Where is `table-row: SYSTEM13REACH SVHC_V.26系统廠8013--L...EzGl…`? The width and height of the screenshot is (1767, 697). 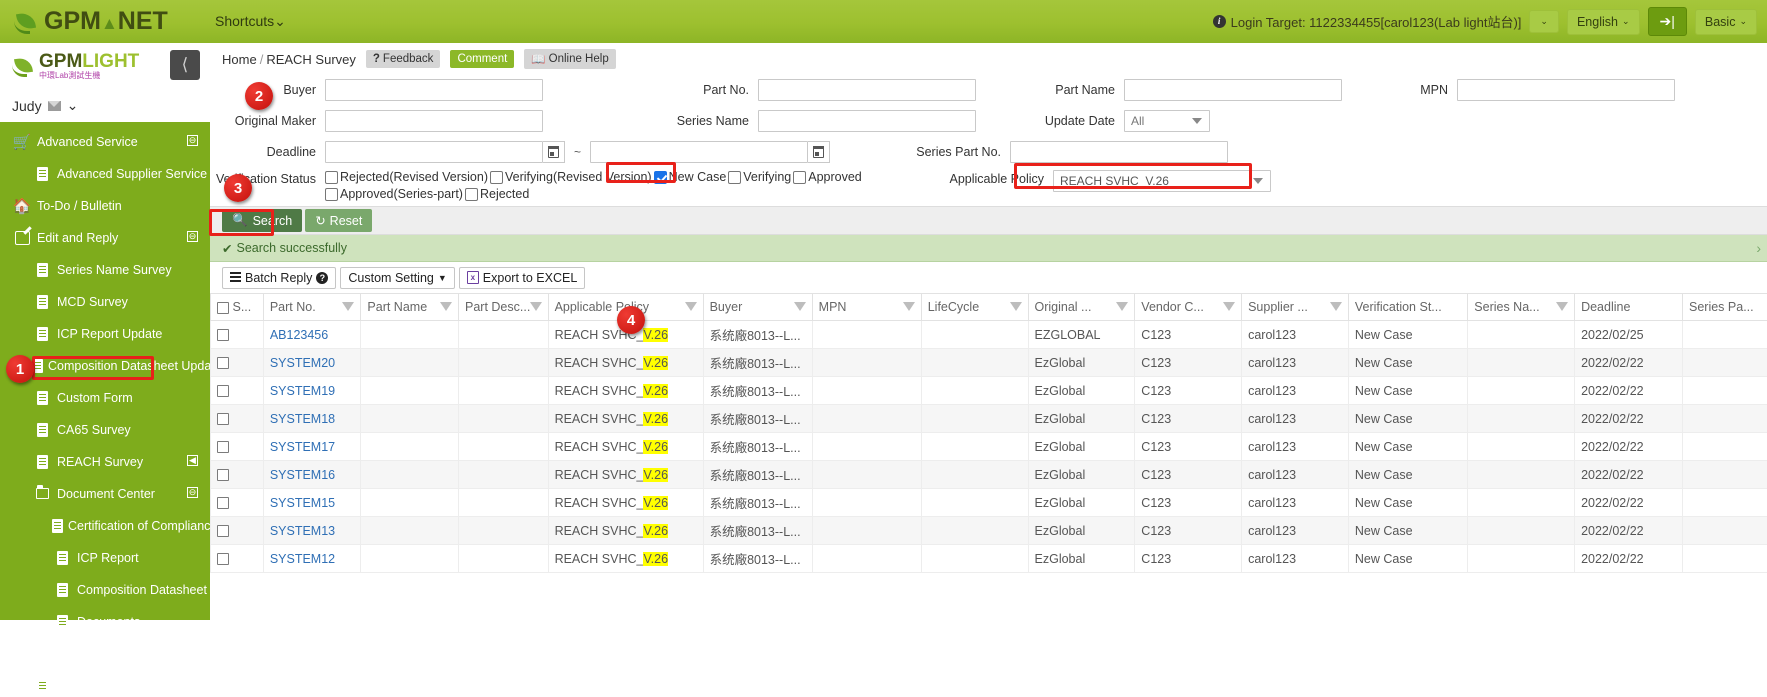
table-row: SYSTEM13REACH SVHC_V.26系统廠8013--L...EzGl… is located at coordinates (989, 531).